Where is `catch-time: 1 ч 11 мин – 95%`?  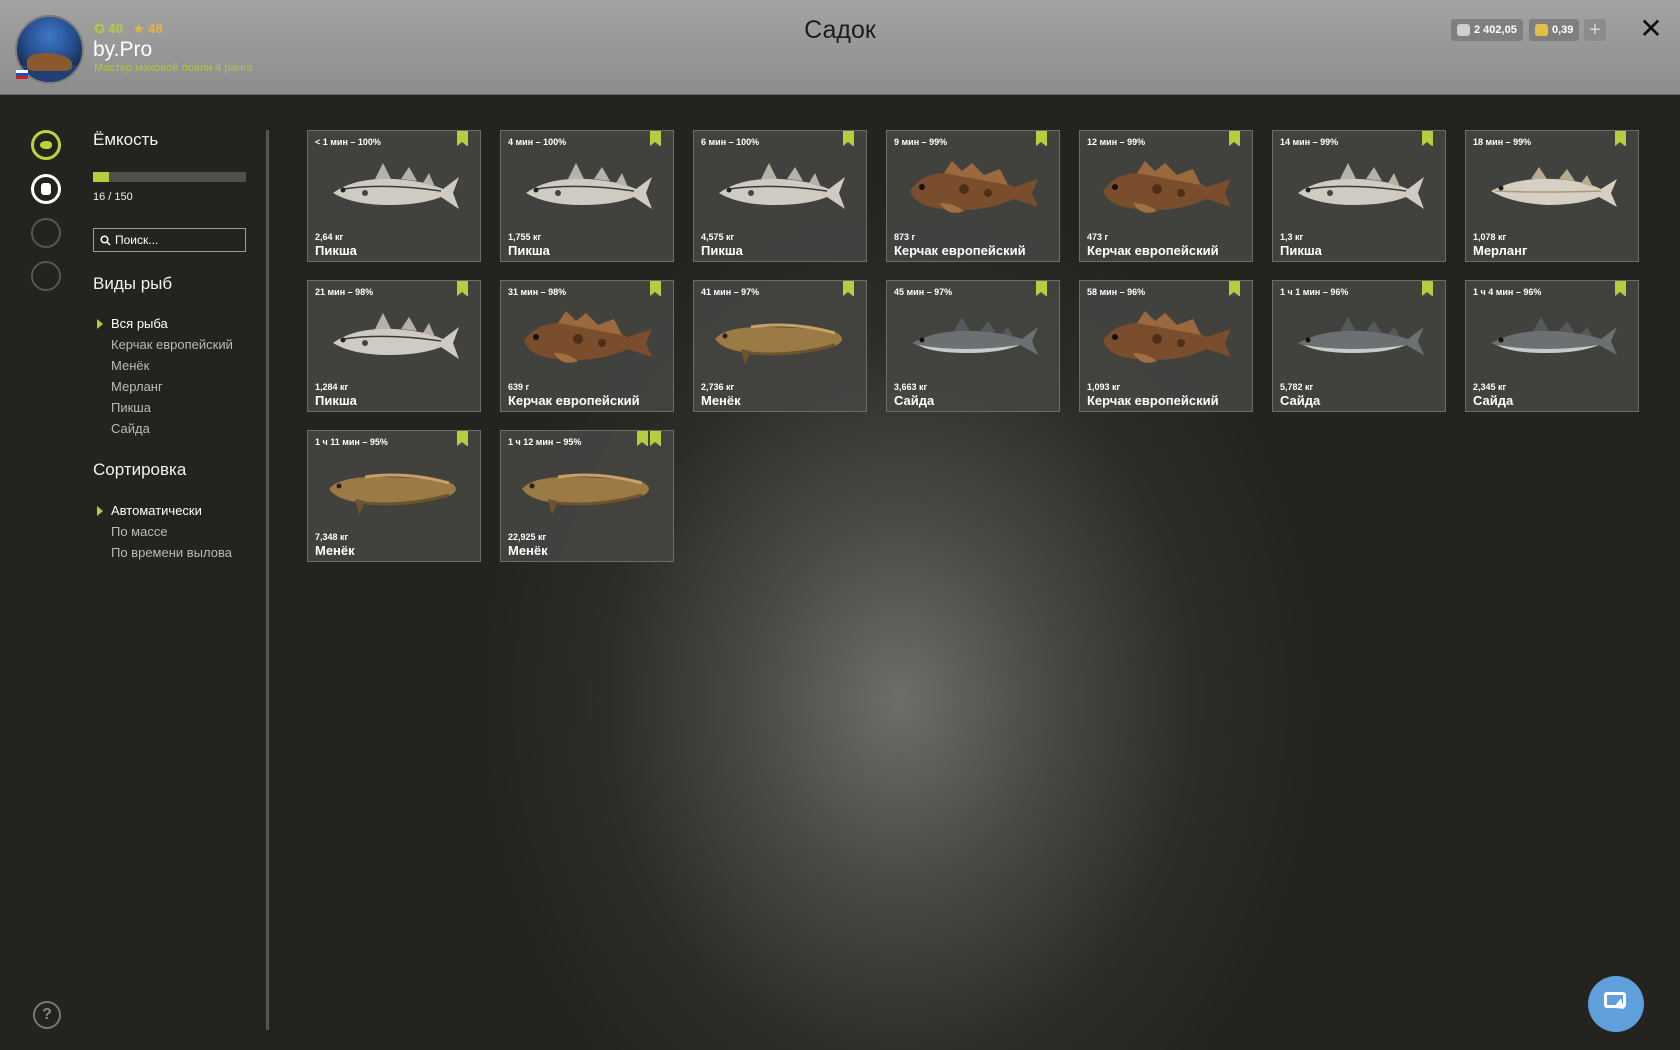 catch-time: 1 ч 11 мин – 95% is located at coordinates (351, 442).